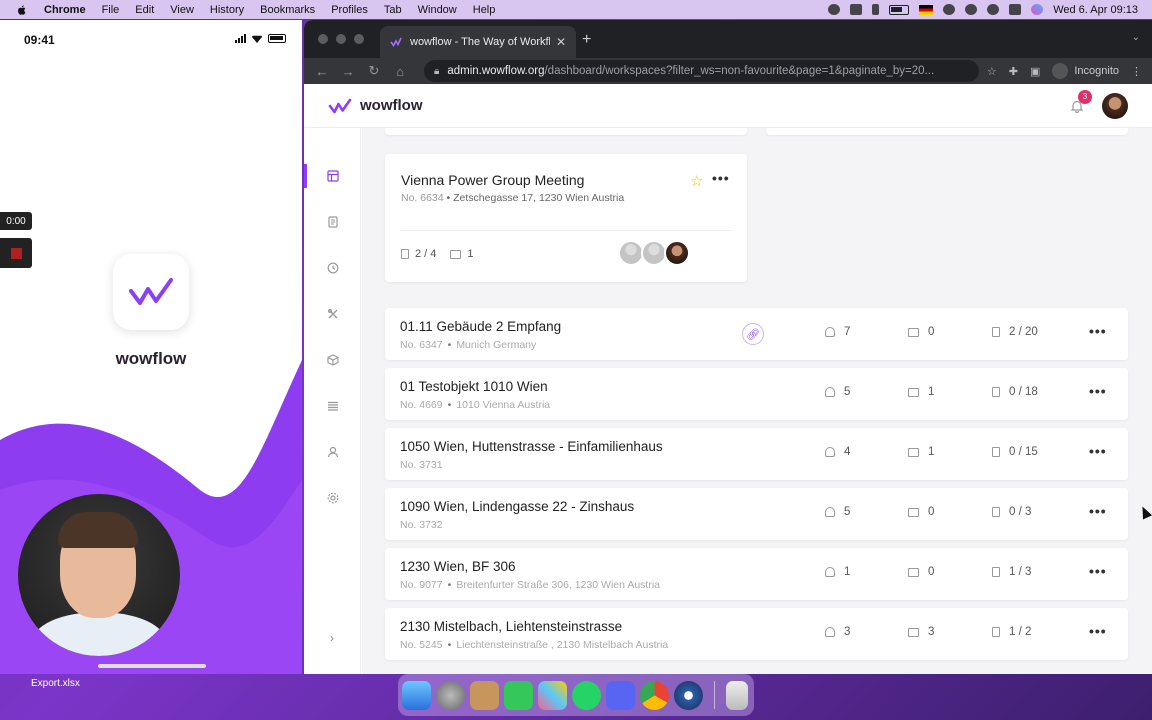 The image size is (1152, 720). What do you see at coordinates (322, 71) in the screenshot?
I see `back-icon: ←` at bounding box center [322, 71].